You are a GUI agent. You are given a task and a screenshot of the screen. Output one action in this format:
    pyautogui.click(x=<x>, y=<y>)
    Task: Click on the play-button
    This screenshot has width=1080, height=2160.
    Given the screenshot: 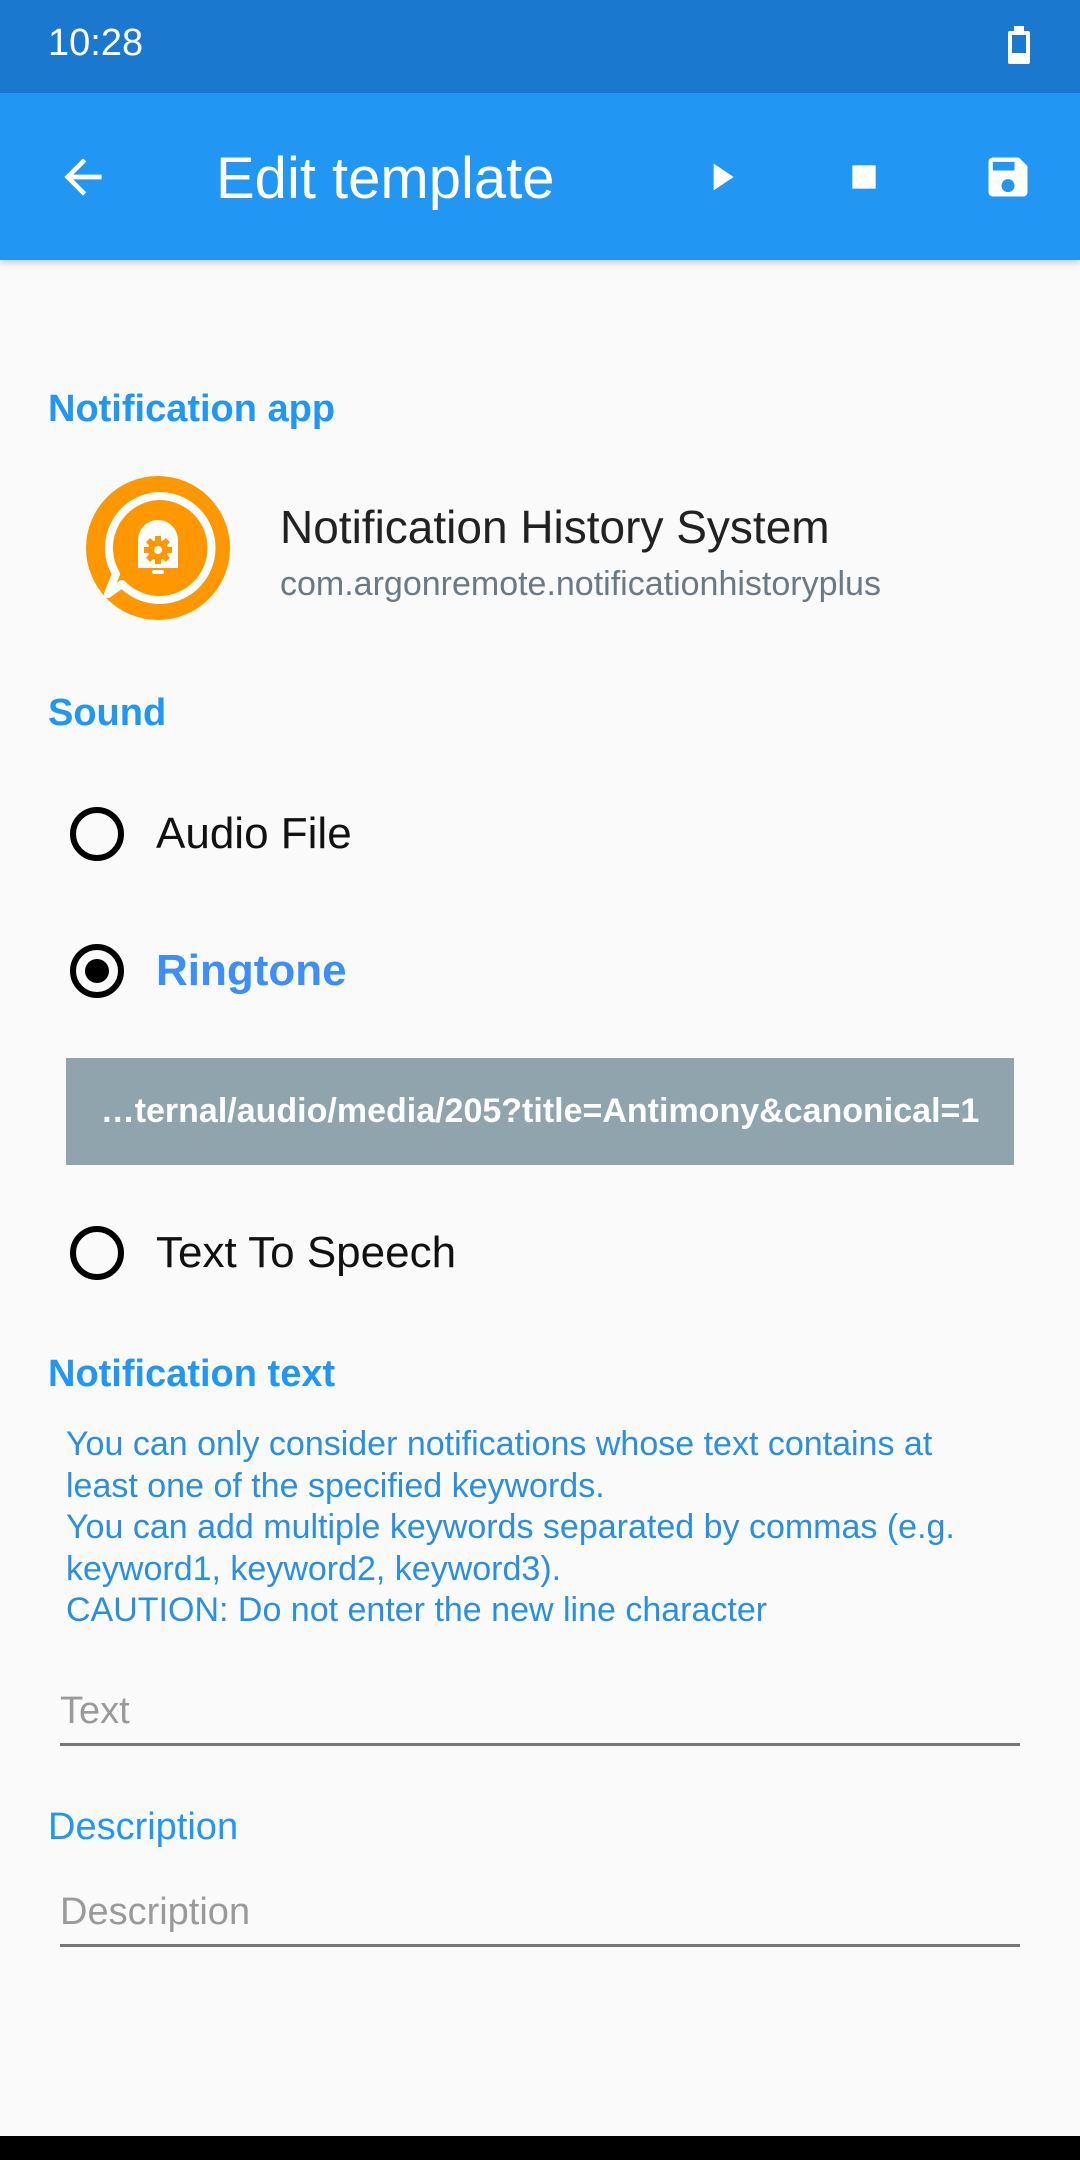 What is the action you would take?
    pyautogui.click(x=722, y=176)
    